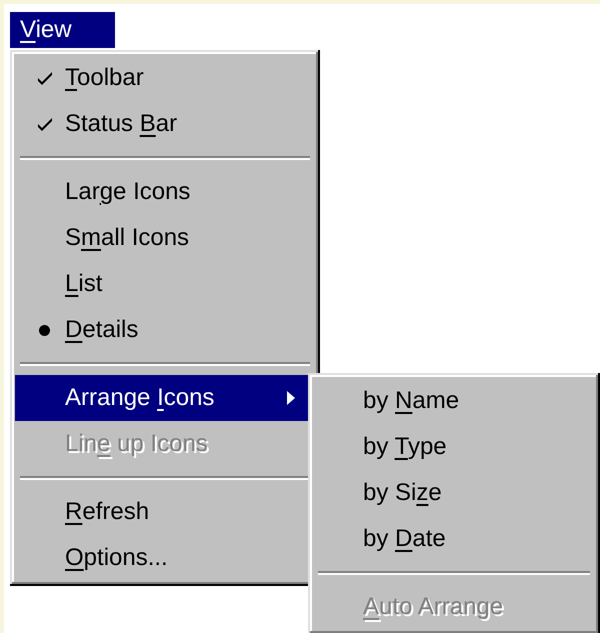  Describe the element at coordinates (104, 78) in the screenshot. I see `menu-item-label: Toolbar` at that location.